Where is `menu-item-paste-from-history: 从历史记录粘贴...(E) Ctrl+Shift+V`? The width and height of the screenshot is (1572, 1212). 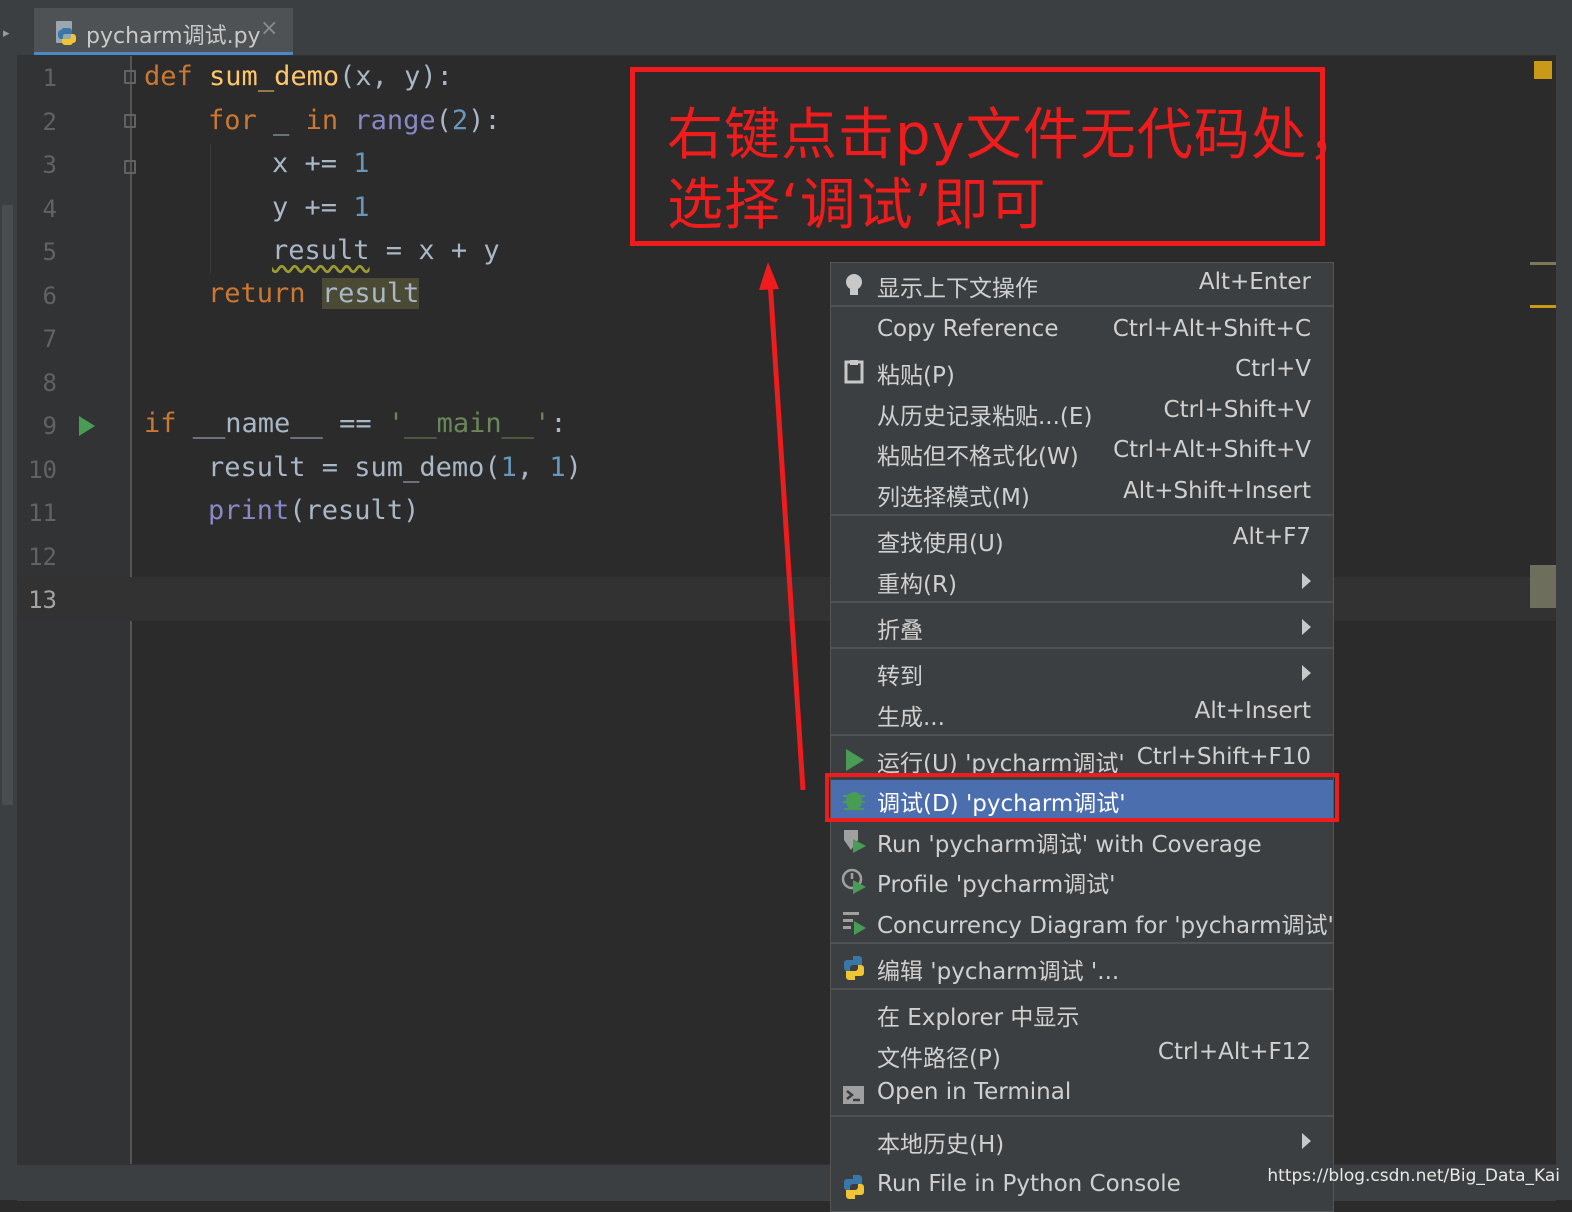
menu-item-paste-from-history: 从历史记录粘贴...(E) Ctrl+Shift+V is located at coordinates (1082, 413).